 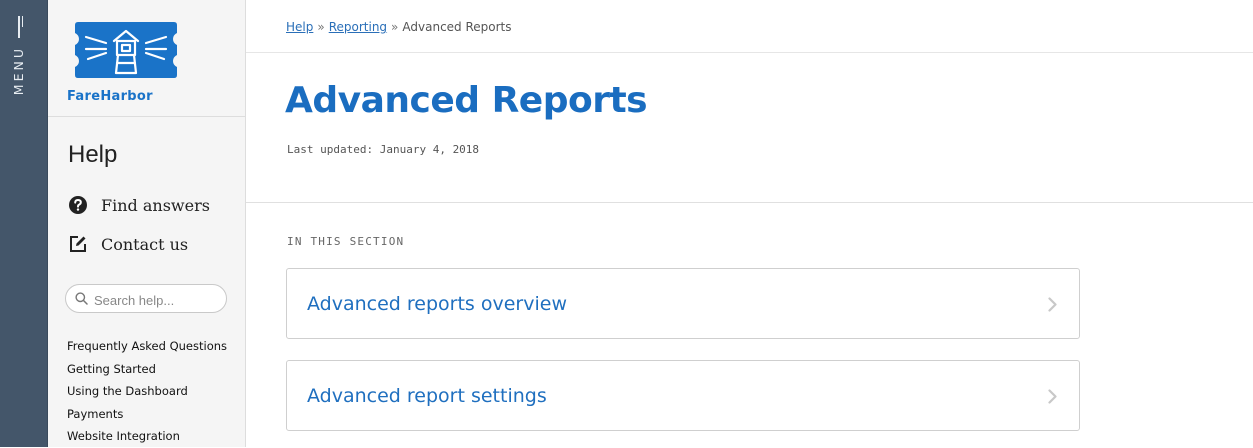 What do you see at coordinates (358, 27) in the screenshot?
I see `breadcrumb-reporting-link: Reporting` at bounding box center [358, 27].